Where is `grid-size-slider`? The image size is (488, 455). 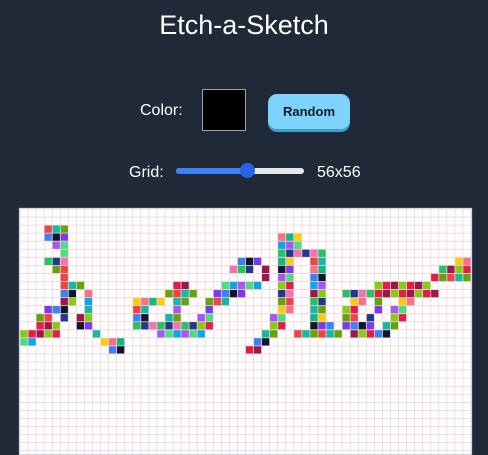 grid-size-slider is located at coordinates (240, 170).